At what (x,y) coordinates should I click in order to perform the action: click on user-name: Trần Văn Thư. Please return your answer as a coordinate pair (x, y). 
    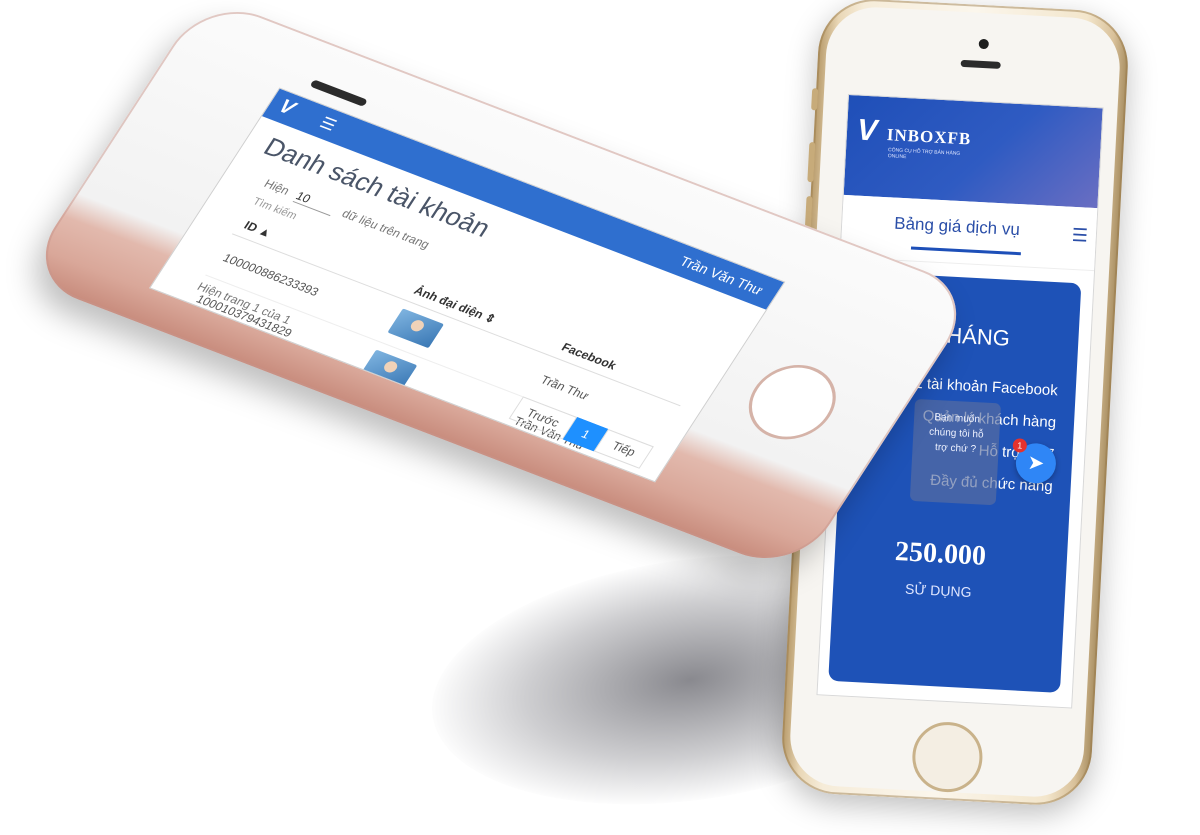
    Looking at the image, I should click on (722, 275).